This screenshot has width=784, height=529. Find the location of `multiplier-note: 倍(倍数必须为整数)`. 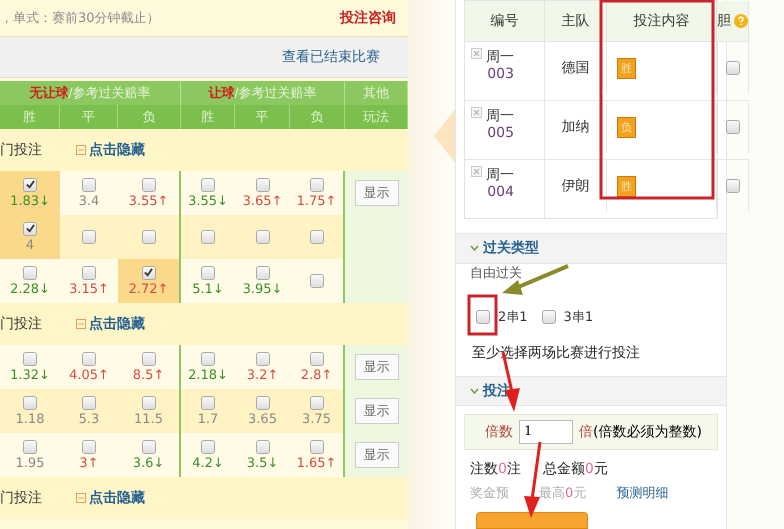

multiplier-note: 倍(倍数必须为整数) is located at coordinates (640, 431).